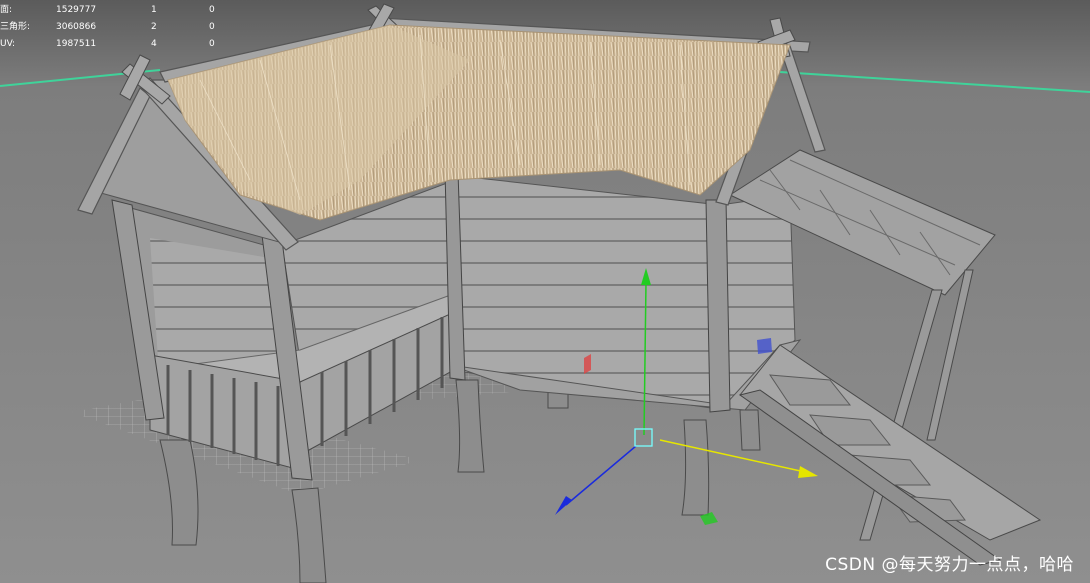  I want to click on hud-row-faces: 面: 1529777 1 0, so click(115, 10).